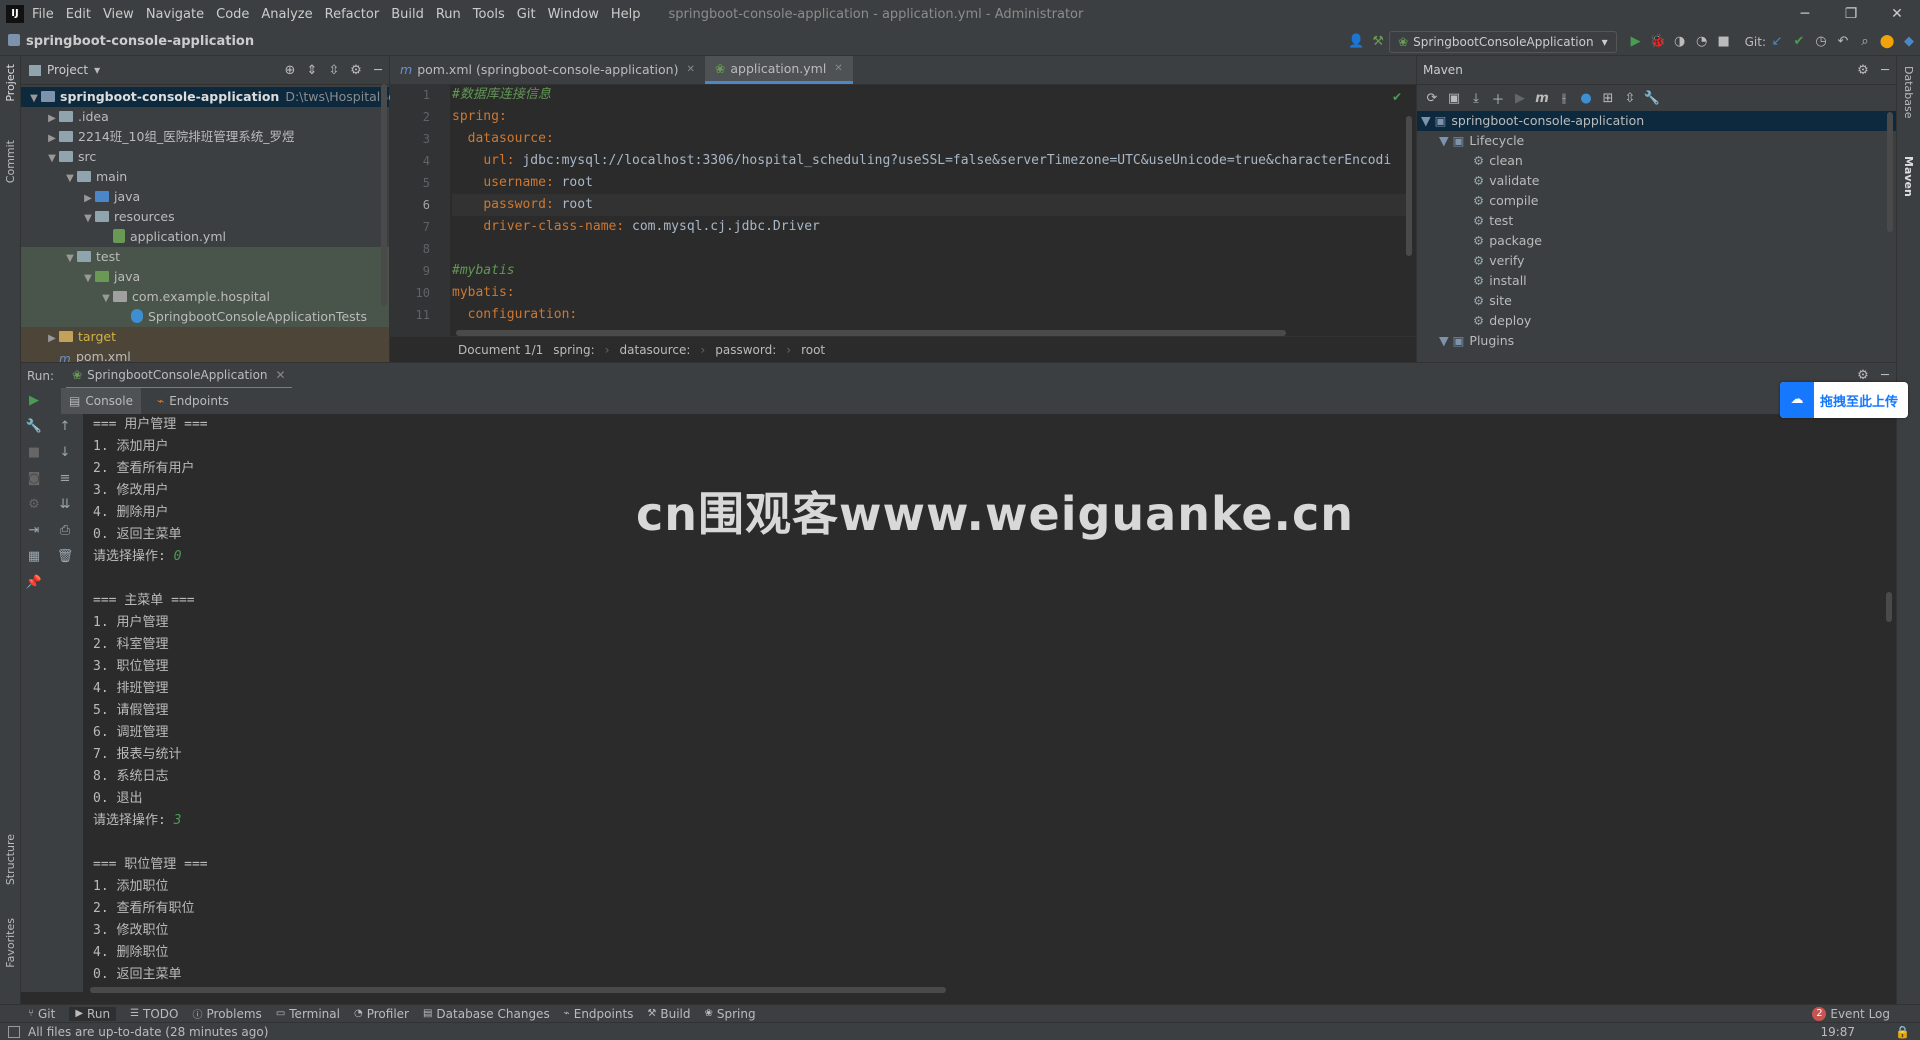  What do you see at coordinates (1680, 41) in the screenshot?
I see `coverage-icon: ◑` at bounding box center [1680, 41].